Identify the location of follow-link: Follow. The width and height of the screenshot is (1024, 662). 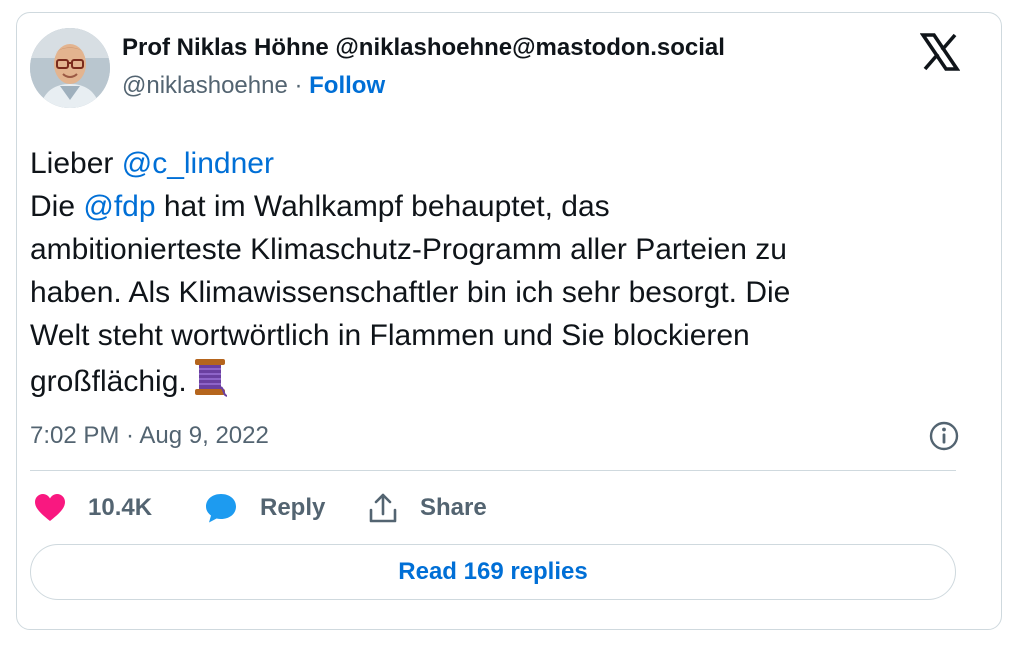
(347, 85).